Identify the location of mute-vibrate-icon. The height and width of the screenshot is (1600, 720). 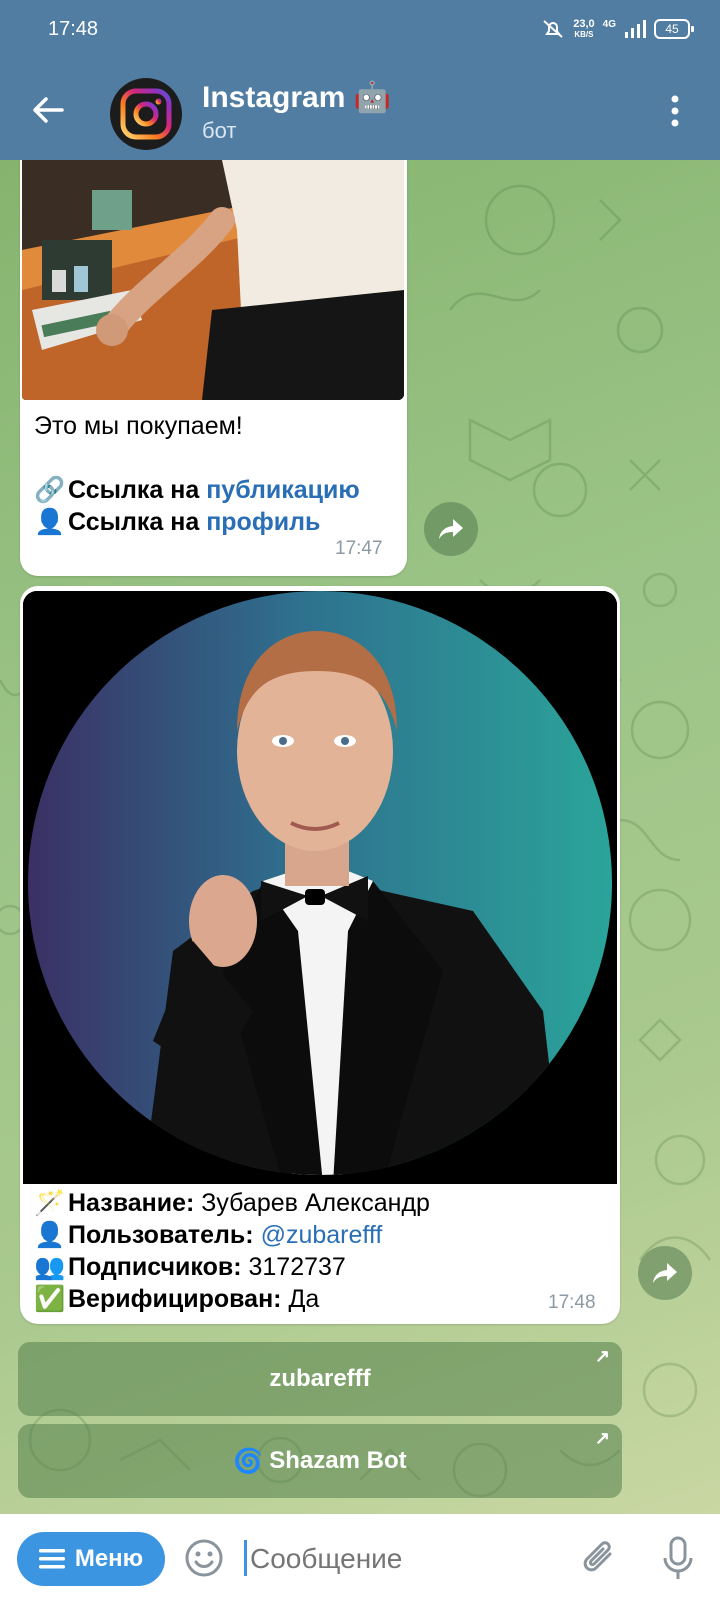
(553, 29).